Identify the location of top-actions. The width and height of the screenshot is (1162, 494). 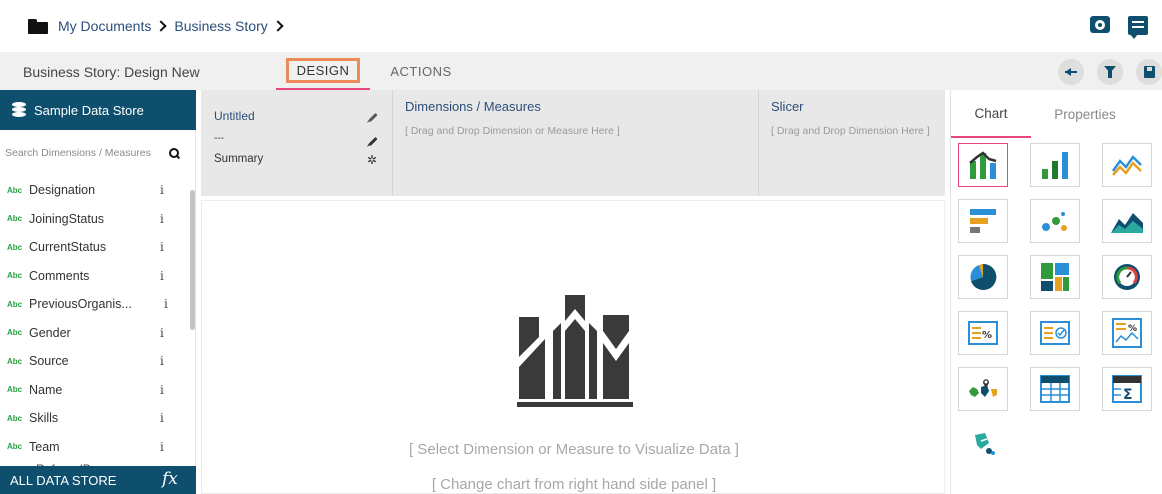
(1119, 27).